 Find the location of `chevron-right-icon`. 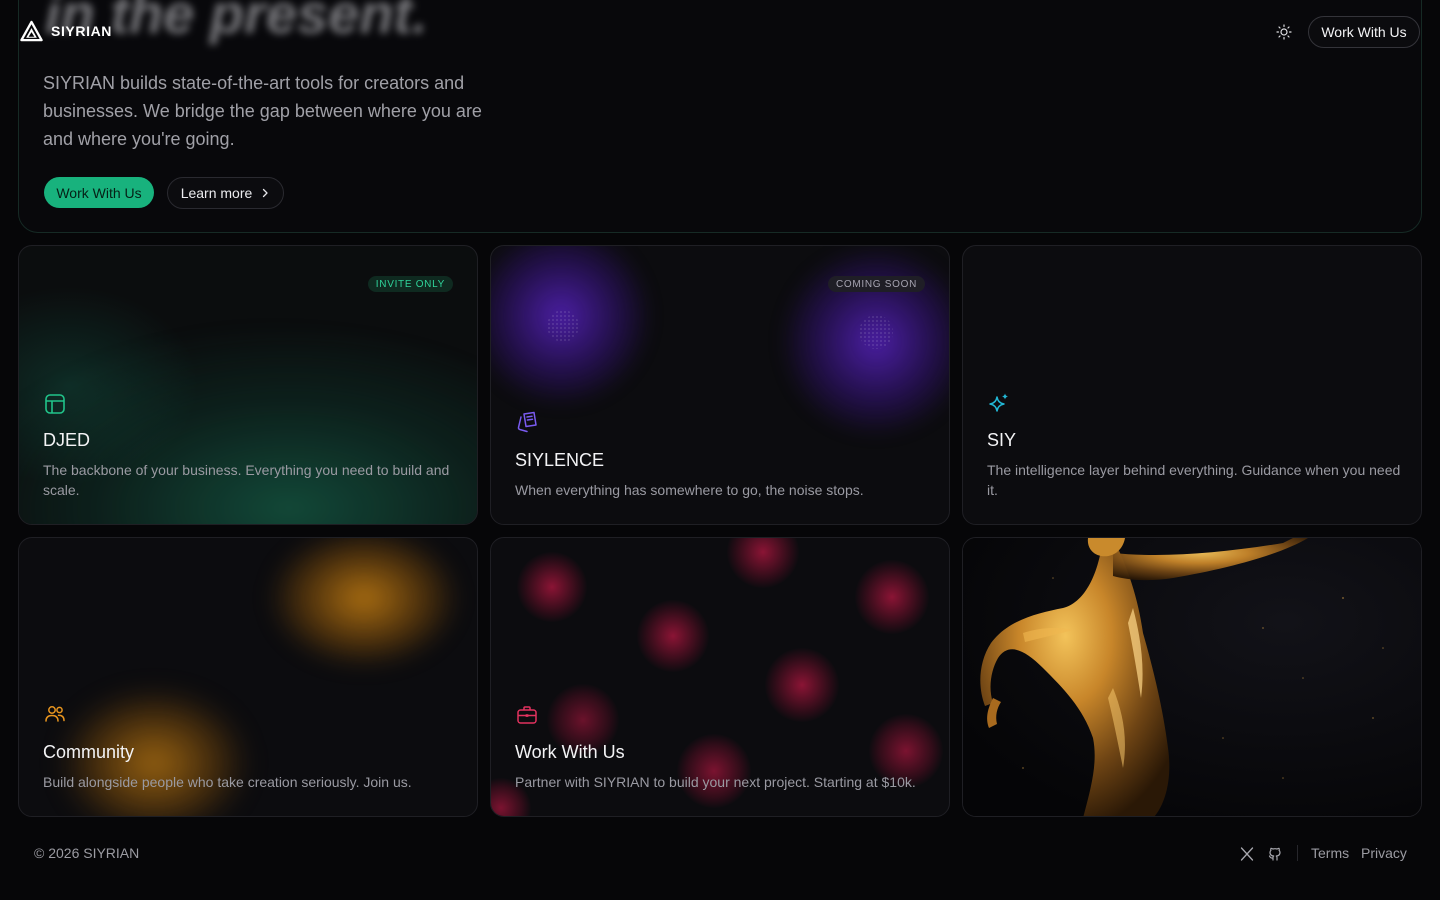

chevron-right-icon is located at coordinates (265, 193).